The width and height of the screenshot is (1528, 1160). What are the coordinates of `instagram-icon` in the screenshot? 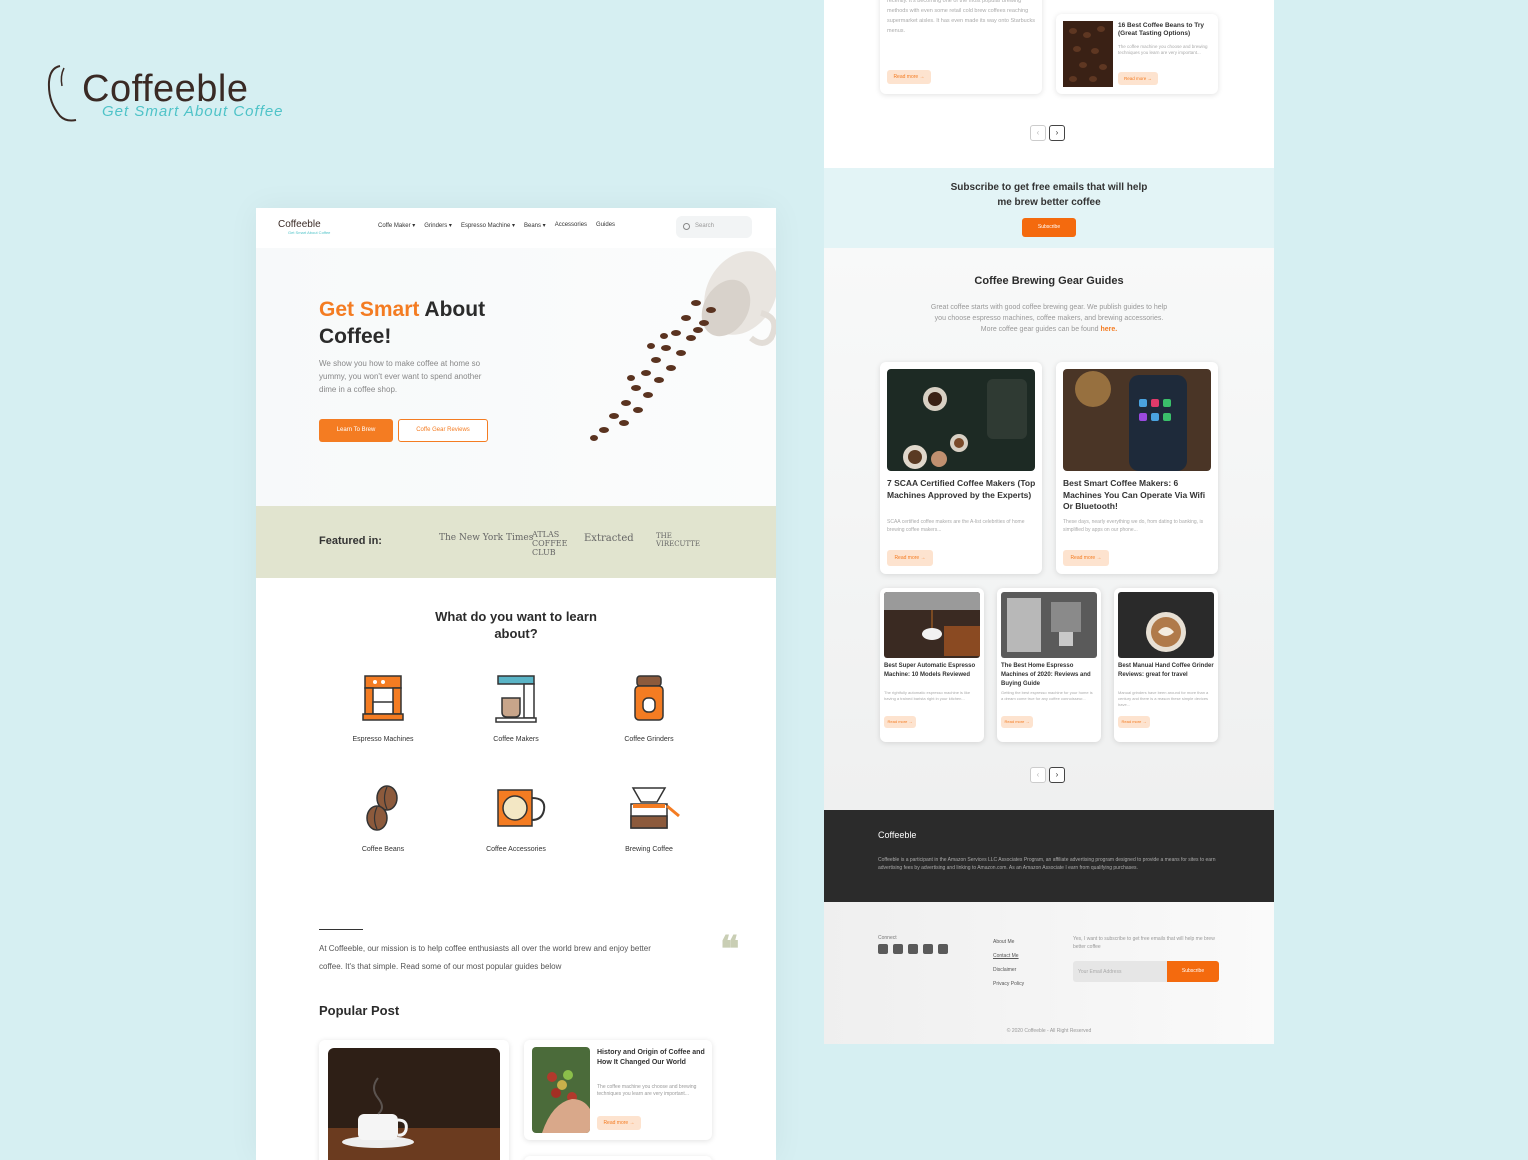 It's located at (928, 949).